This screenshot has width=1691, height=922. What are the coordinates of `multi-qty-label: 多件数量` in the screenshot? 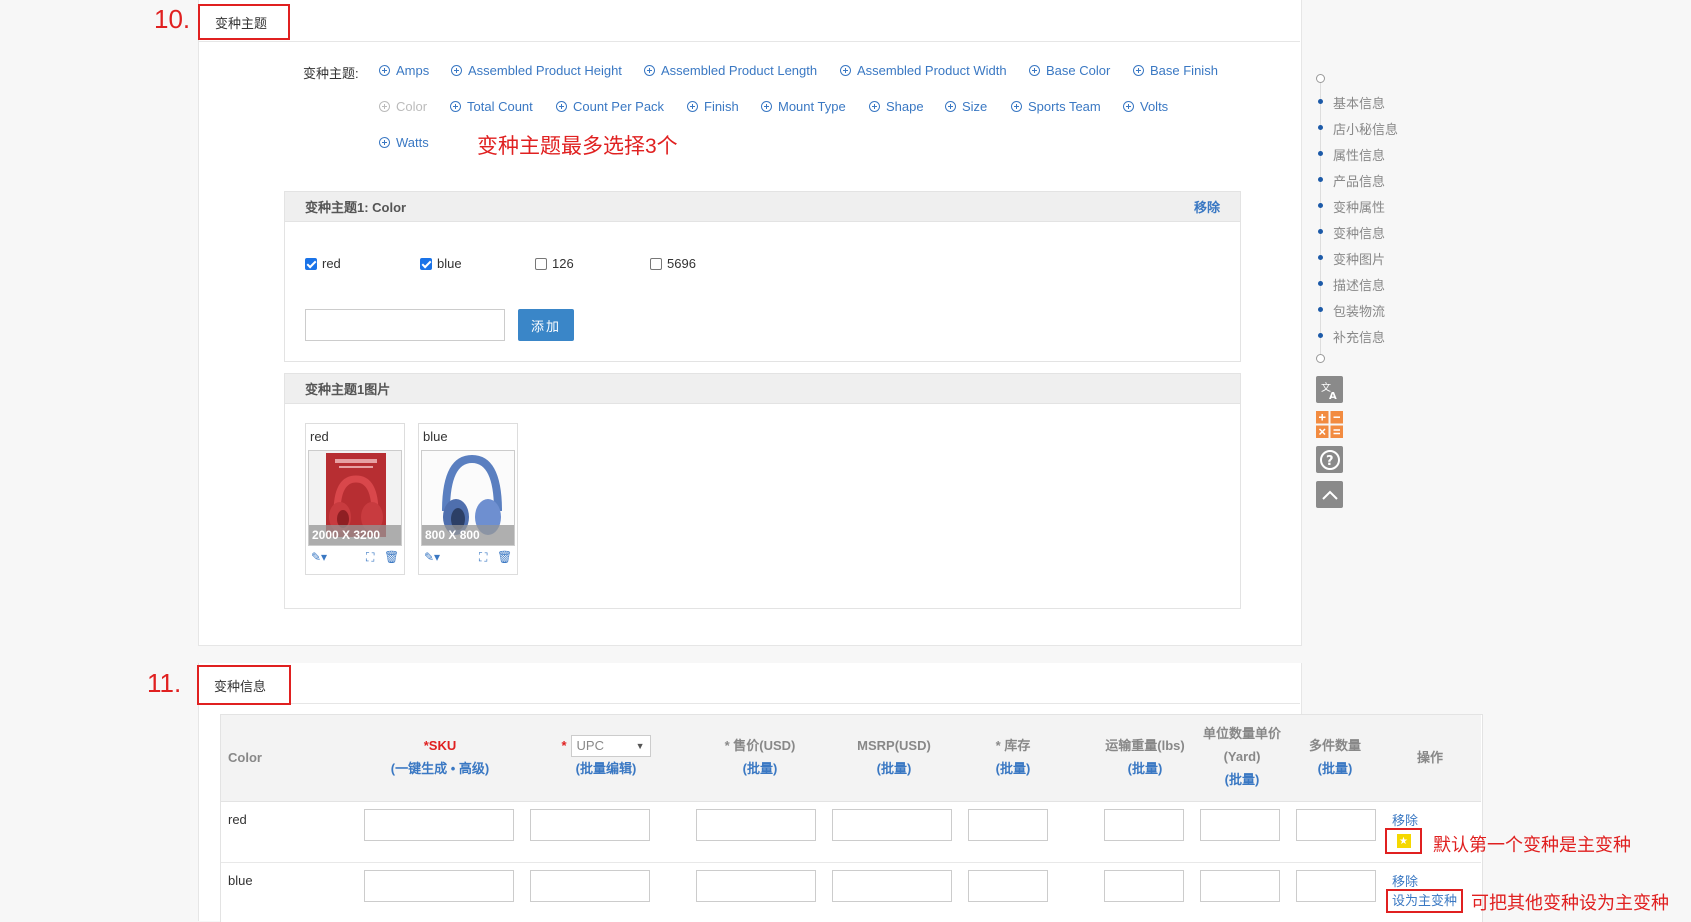 It's located at (1334, 745).